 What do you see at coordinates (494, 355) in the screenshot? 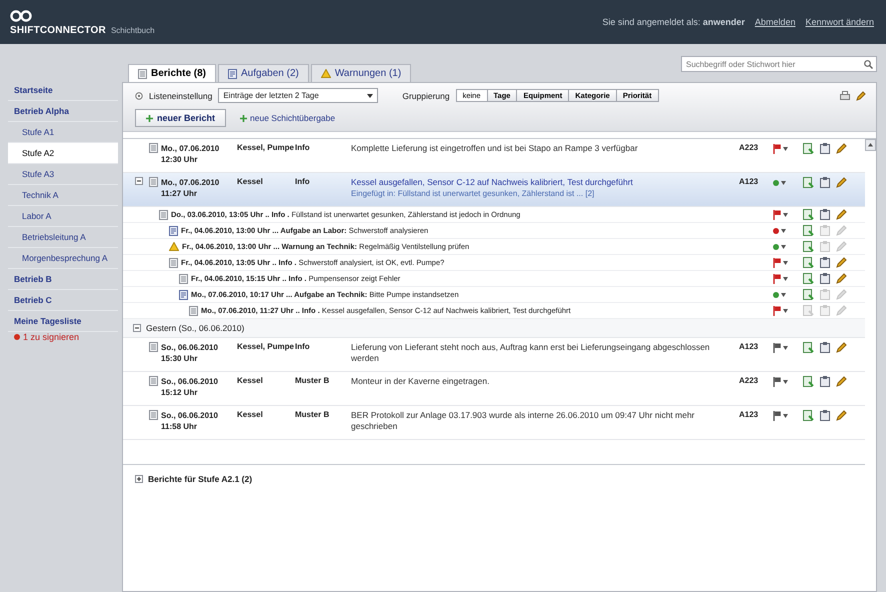
I see `report-row: So., 06.06.2010 15:30 Uhr Kessel, PumpeInfo Lieferung von Lieferant steht noch aus, Auftrag kann erst bei Lieferungseingang abgeschlossen werden A123` at bounding box center [494, 355].